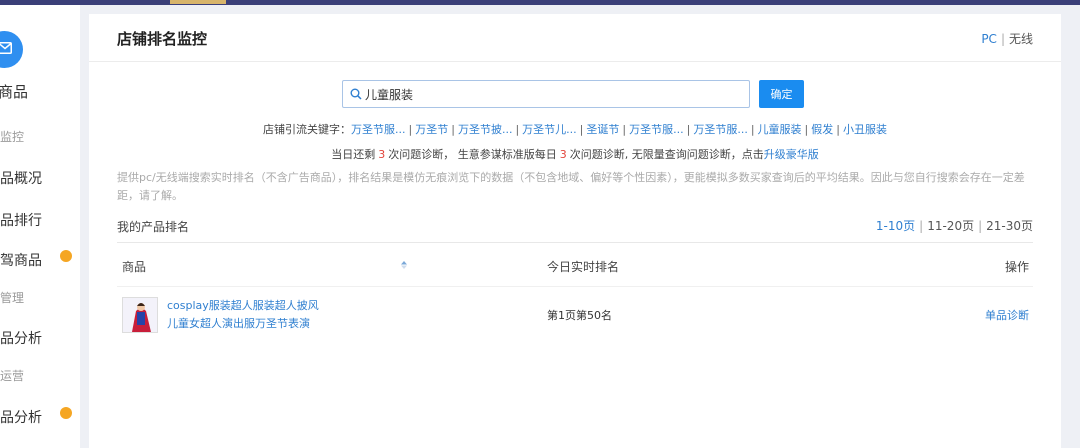 The height and width of the screenshot is (448, 1080). What do you see at coordinates (1007, 38) in the screenshot?
I see `platform-switch: PC | 无线` at bounding box center [1007, 38].